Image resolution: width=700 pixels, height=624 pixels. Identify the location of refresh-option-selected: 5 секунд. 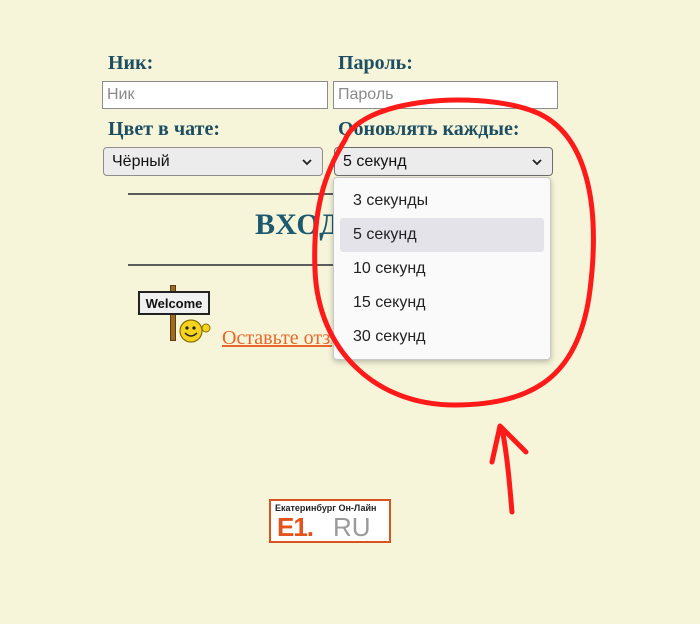
(442, 235).